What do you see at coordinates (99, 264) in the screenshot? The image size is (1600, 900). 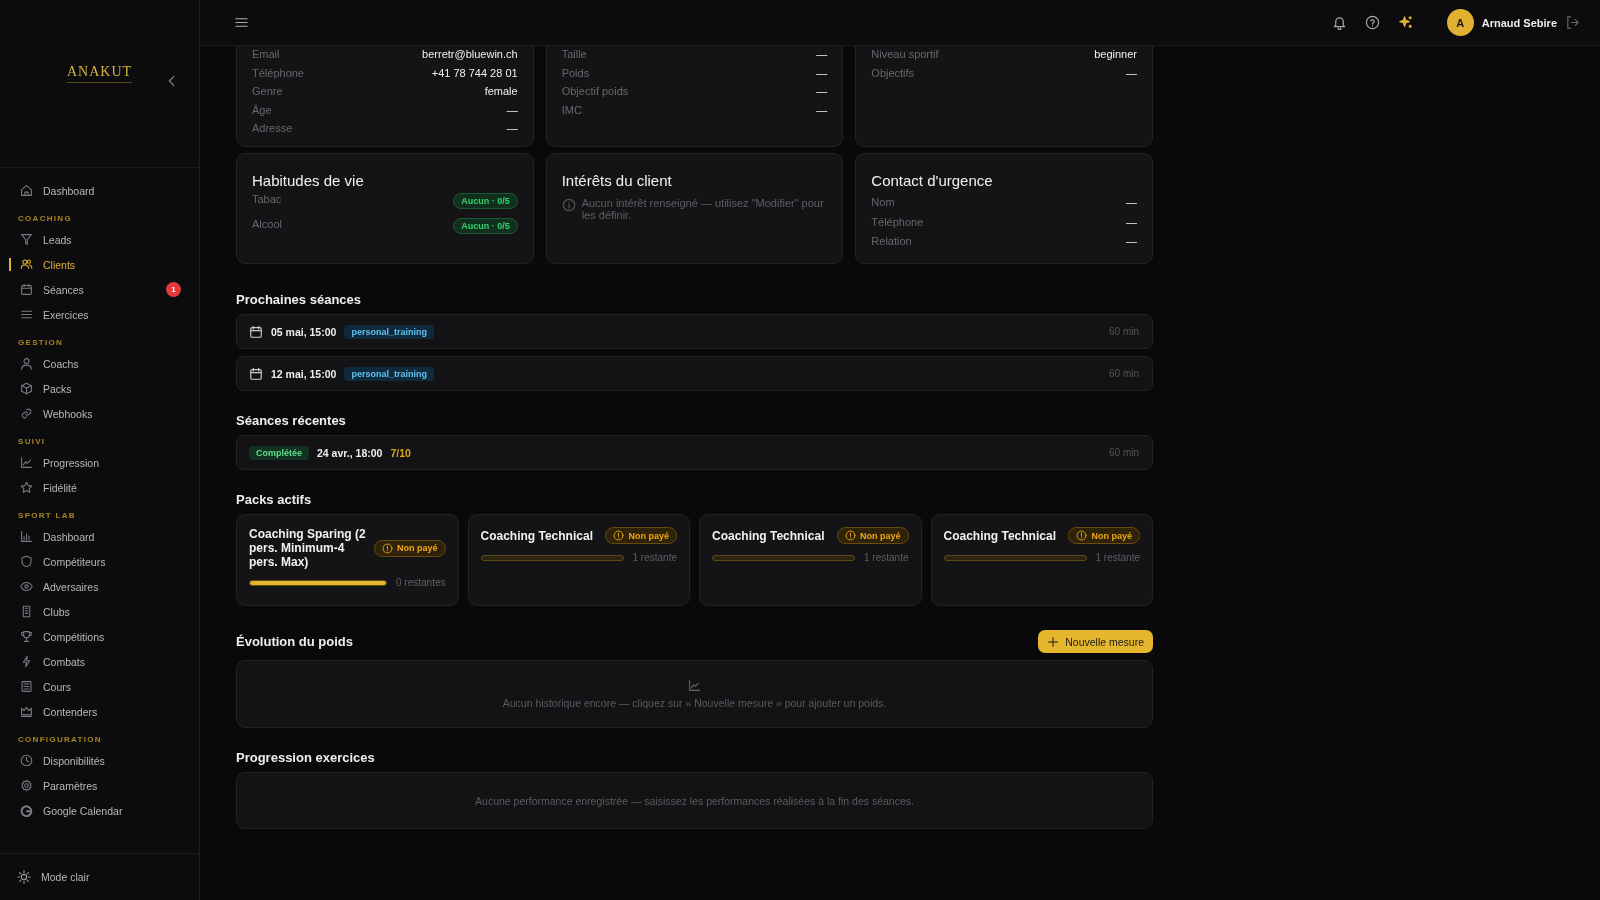 I see `nav-item: Clients` at bounding box center [99, 264].